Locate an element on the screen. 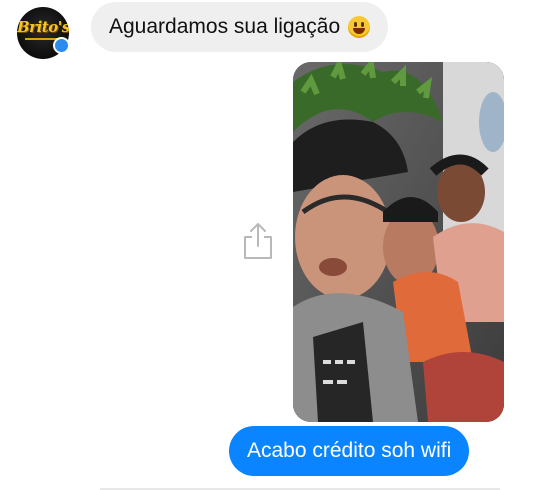 This screenshot has width=540, height=490. smiling-face-emoji-icon is located at coordinates (359, 27).